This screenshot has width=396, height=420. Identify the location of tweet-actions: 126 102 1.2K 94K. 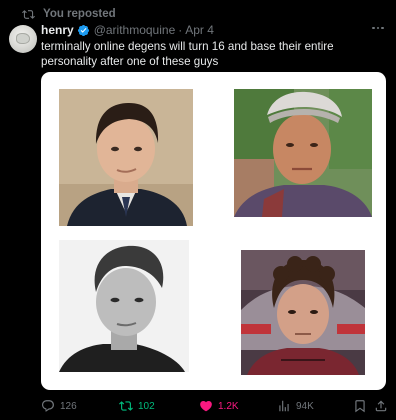
(214, 406).